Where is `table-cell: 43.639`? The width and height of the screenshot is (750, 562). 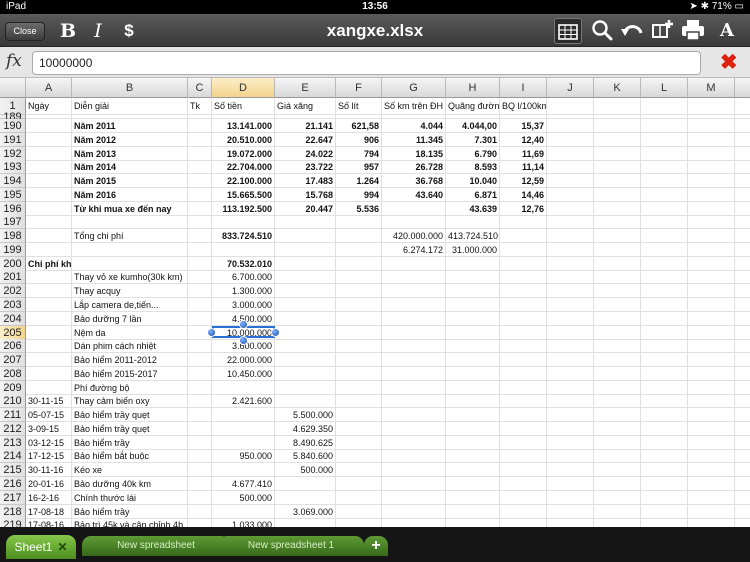
table-cell: 43.639 is located at coordinates (473, 209).